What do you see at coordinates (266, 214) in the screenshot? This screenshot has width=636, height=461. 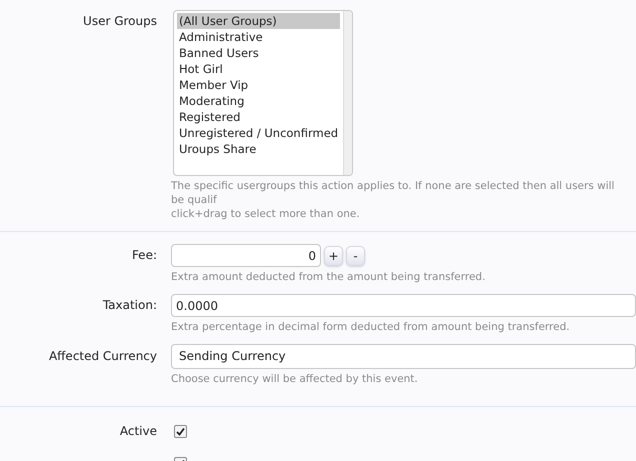 I see `hint-text: click+drag to select more than one.` at bounding box center [266, 214].